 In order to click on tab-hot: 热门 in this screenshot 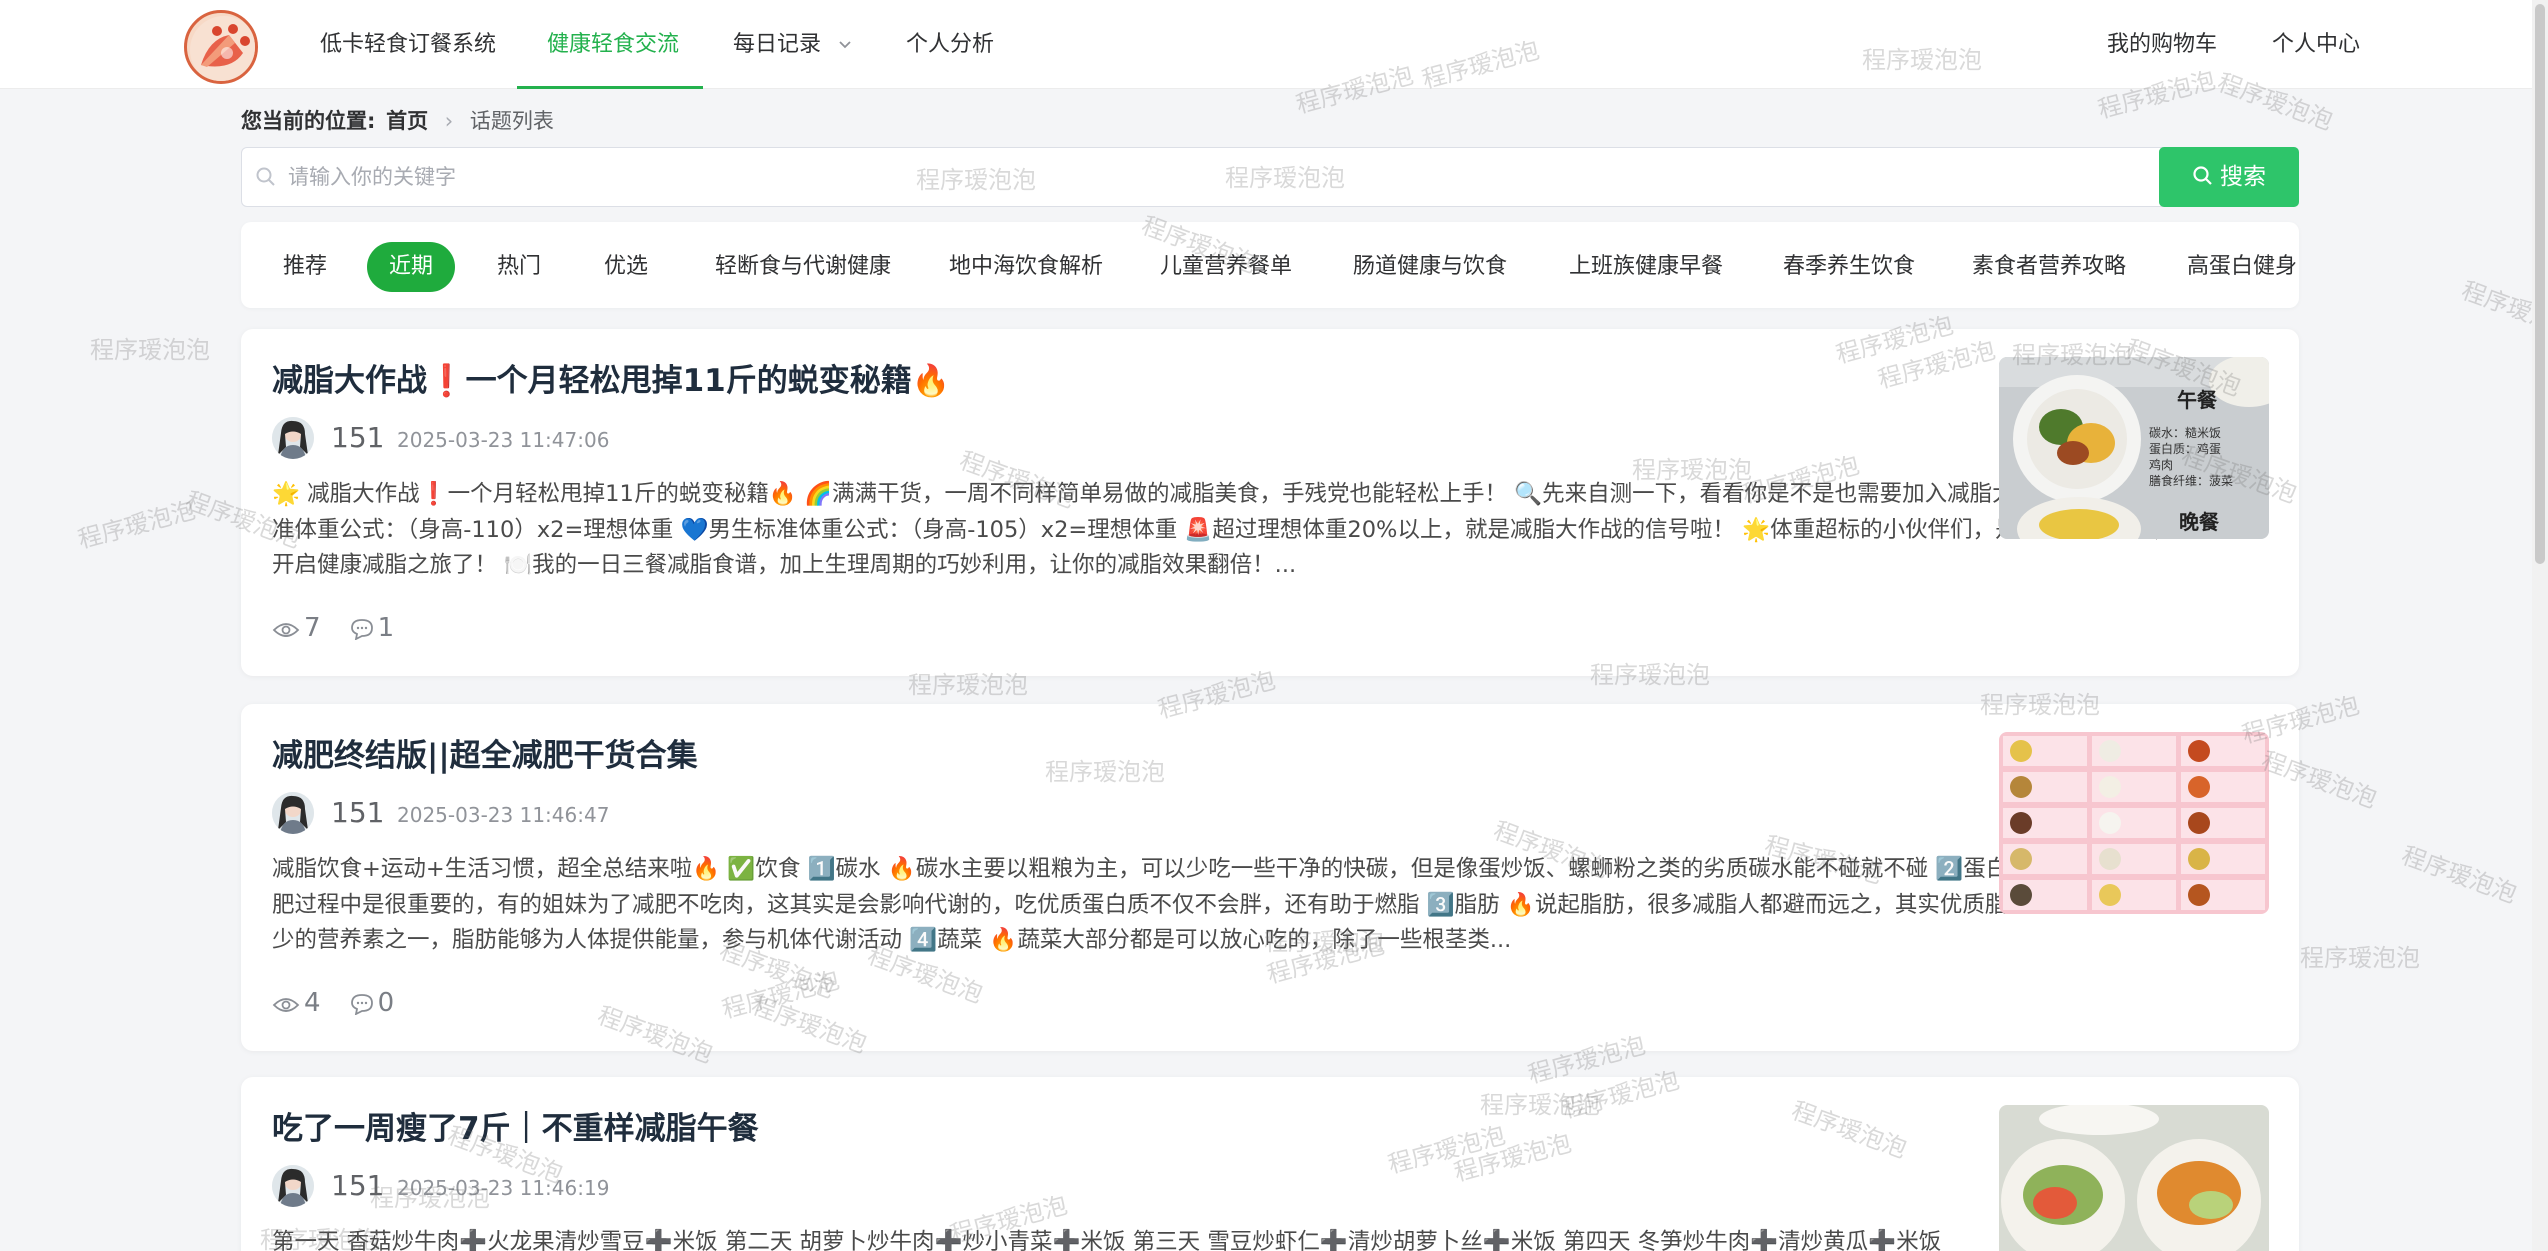, I will do `click(519, 267)`.